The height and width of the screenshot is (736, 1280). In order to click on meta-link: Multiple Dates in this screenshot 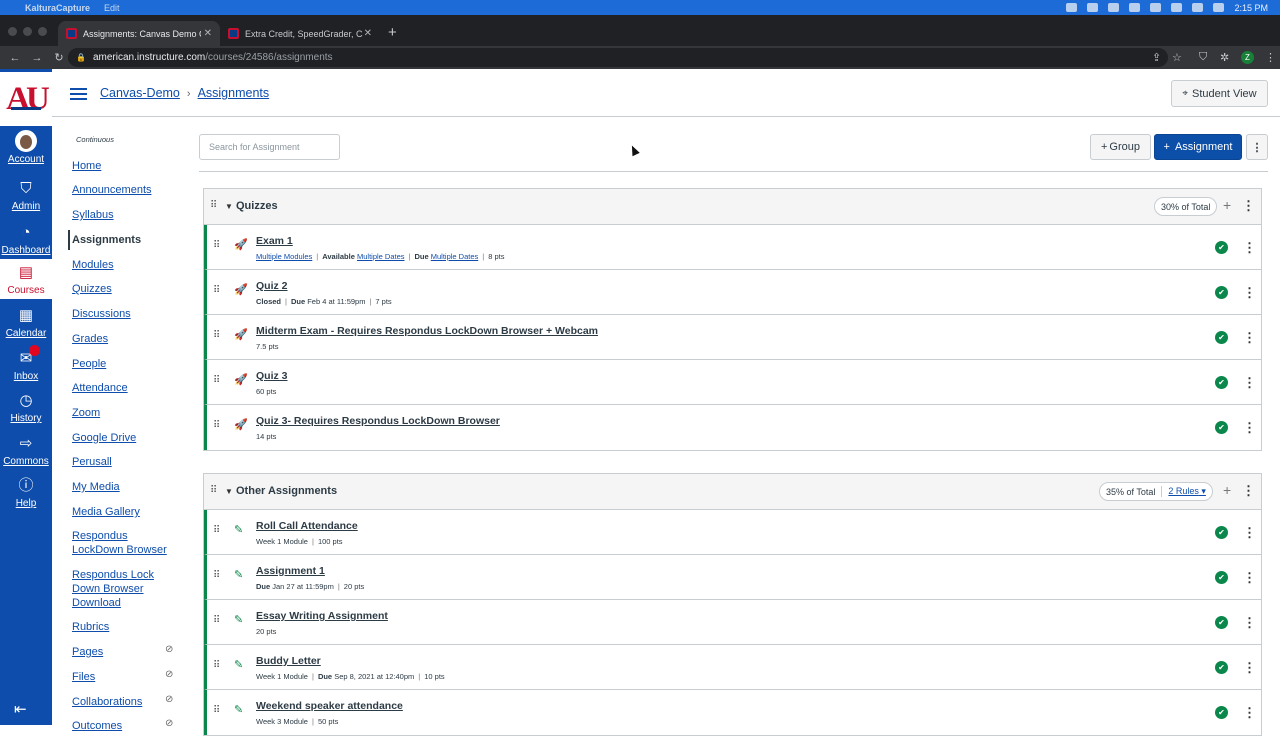, I will do `click(455, 256)`.